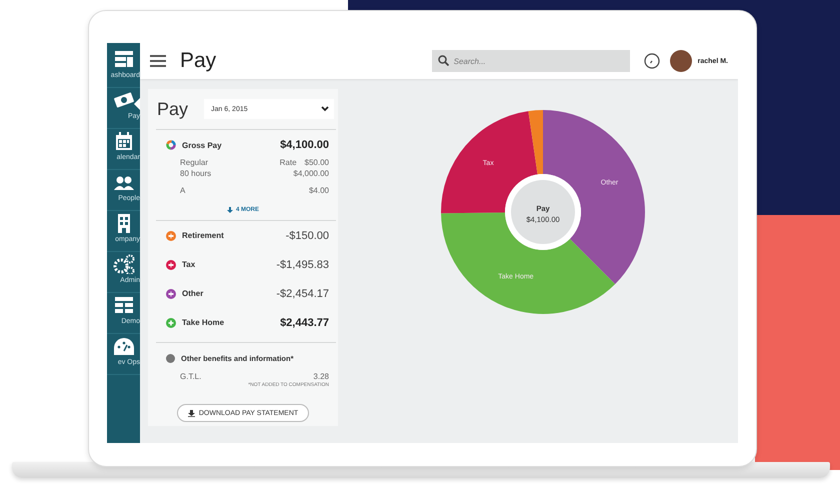  Describe the element at coordinates (321, 376) in the screenshot. I see `benefit-value: 3.28` at that location.